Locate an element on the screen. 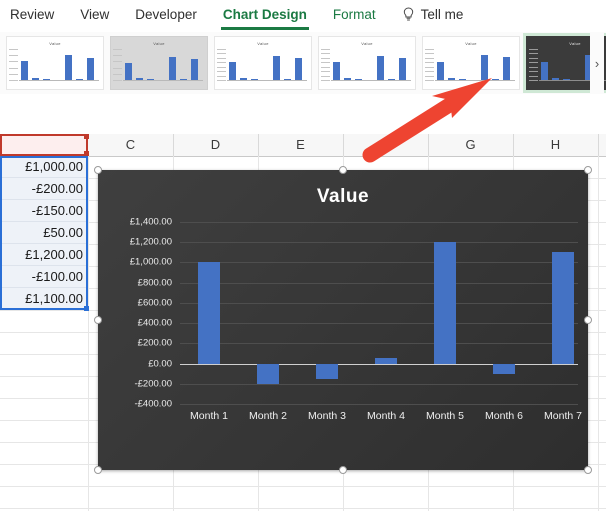 The width and height of the screenshot is (606, 511). column-header-e: E is located at coordinates (301, 145).